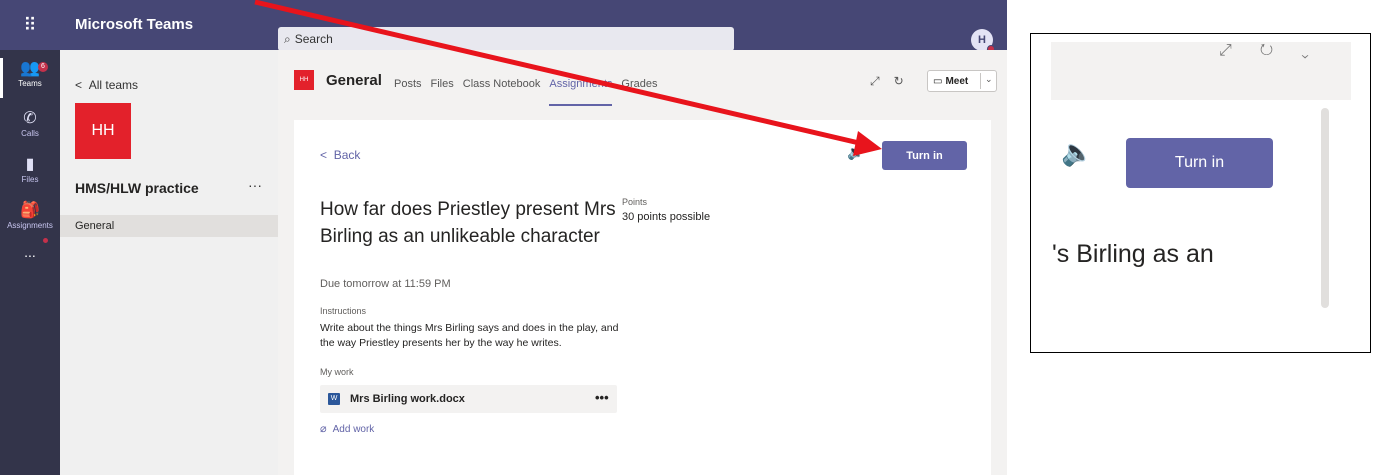  What do you see at coordinates (635, 202) in the screenshot?
I see `points-label: Points` at bounding box center [635, 202].